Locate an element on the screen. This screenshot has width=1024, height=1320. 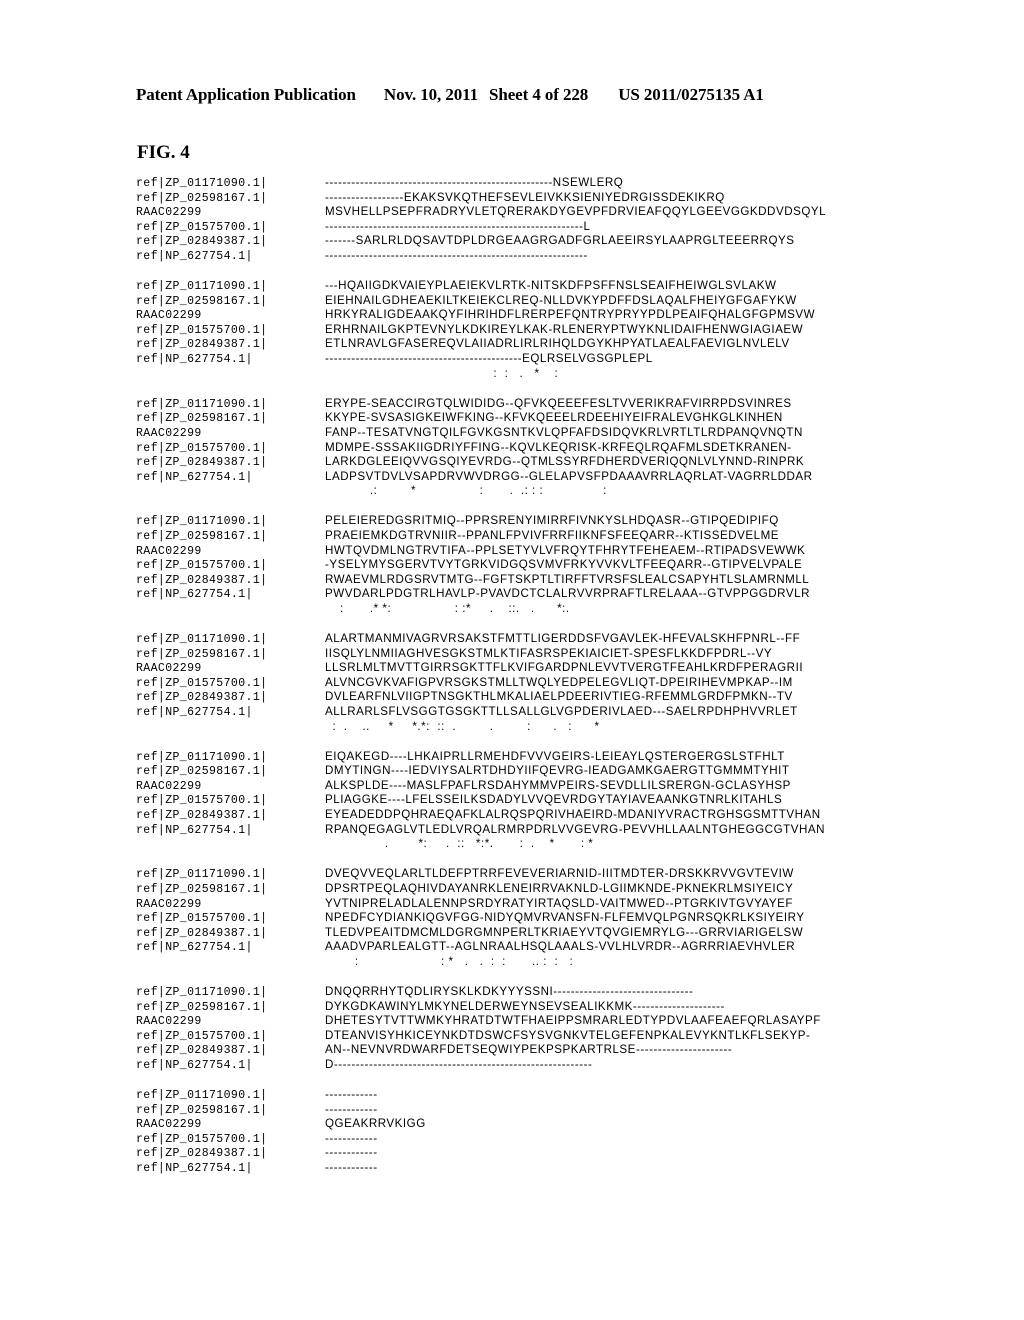
alignment-row: ref|ZP_01575700.1| ------------ is located at coordinates (536, 1139).